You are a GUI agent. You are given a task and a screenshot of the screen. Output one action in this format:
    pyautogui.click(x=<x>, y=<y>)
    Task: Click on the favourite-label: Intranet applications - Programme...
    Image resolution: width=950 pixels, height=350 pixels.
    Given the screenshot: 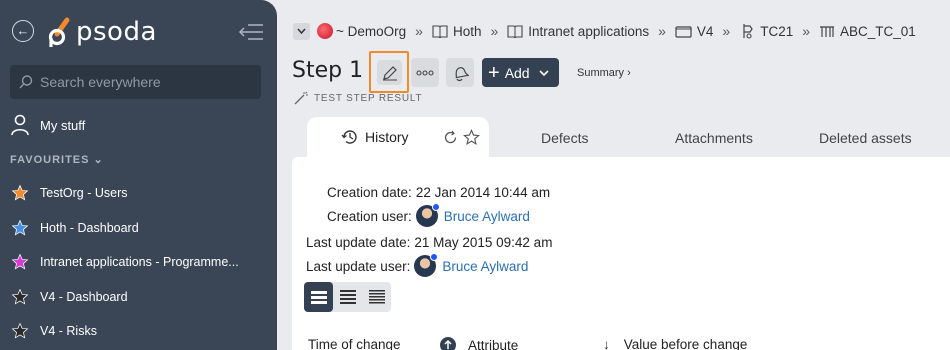 What is the action you would take?
    pyautogui.click(x=139, y=262)
    